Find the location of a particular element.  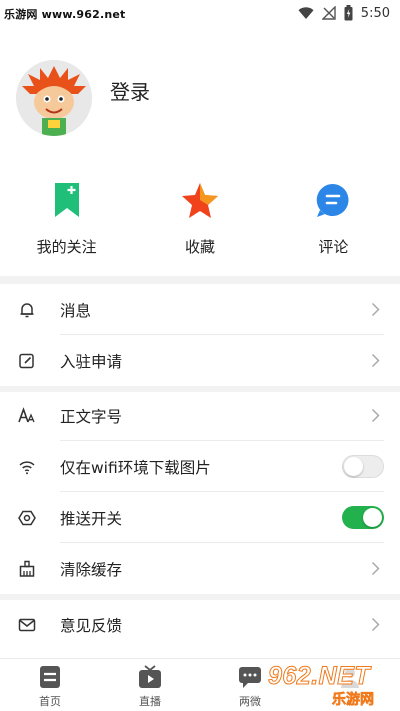

feedback-label: 意见反馈 is located at coordinates (91, 626).